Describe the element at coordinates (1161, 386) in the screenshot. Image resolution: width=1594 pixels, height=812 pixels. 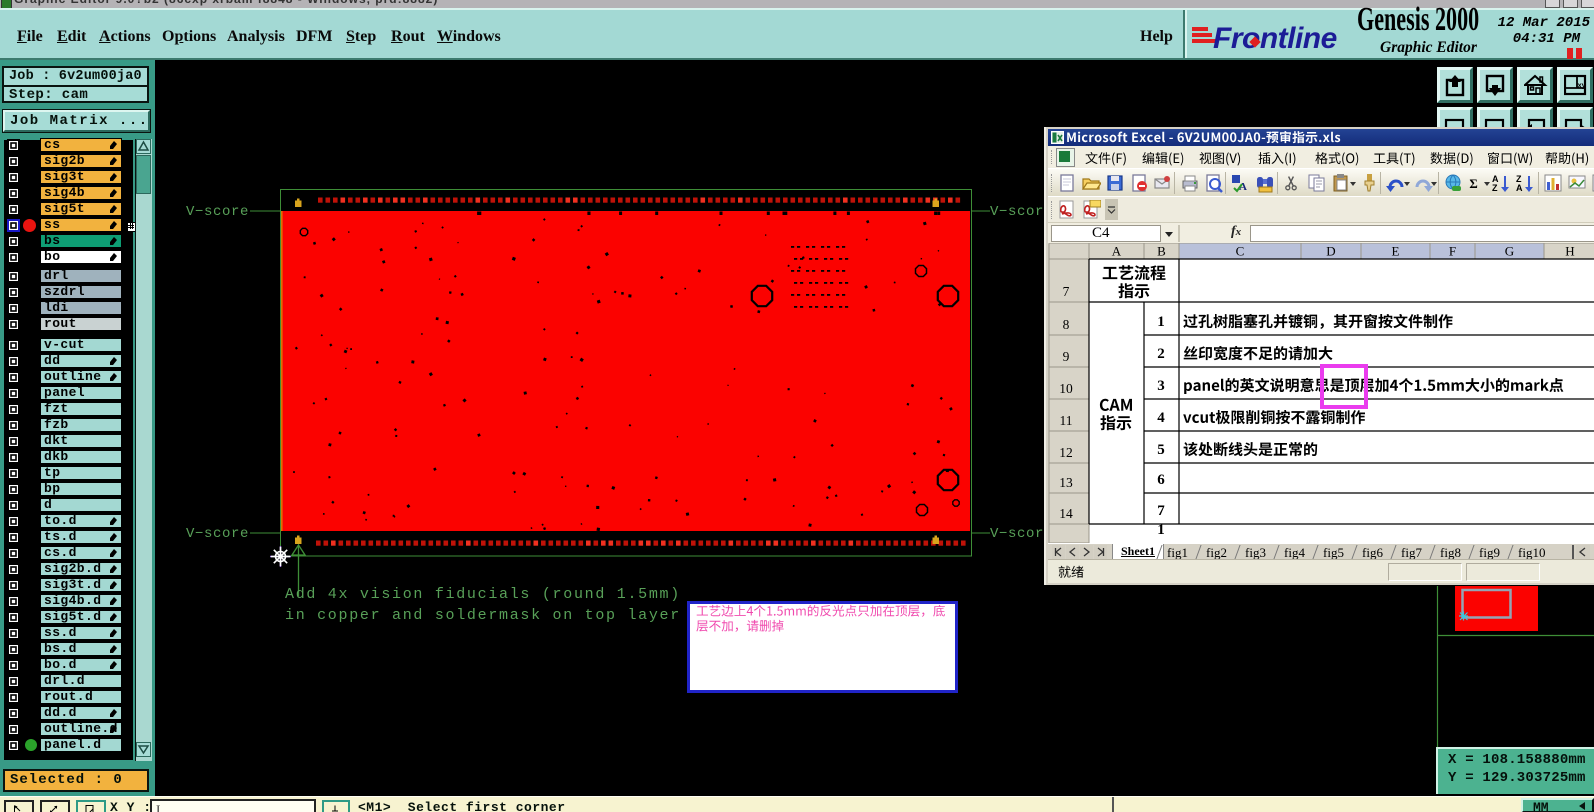
I see `svg-text: 3` at that location.